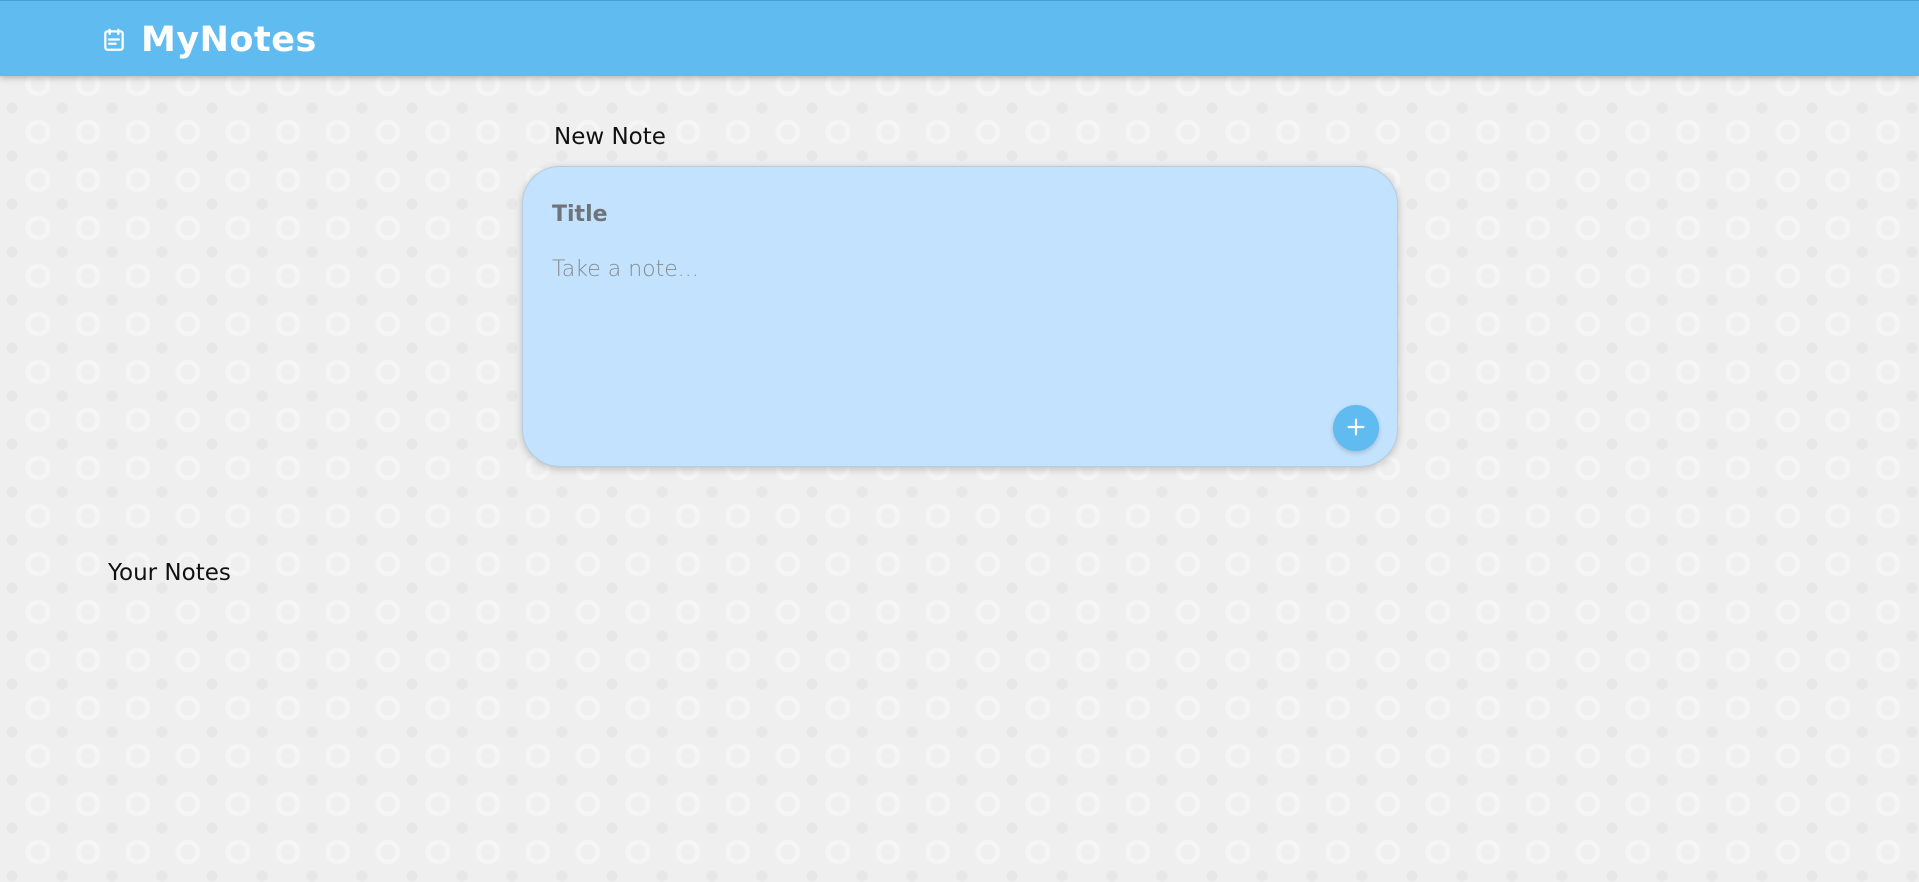 This screenshot has height=882, width=1919. I want to click on app-title: MyNotes, so click(229, 40).